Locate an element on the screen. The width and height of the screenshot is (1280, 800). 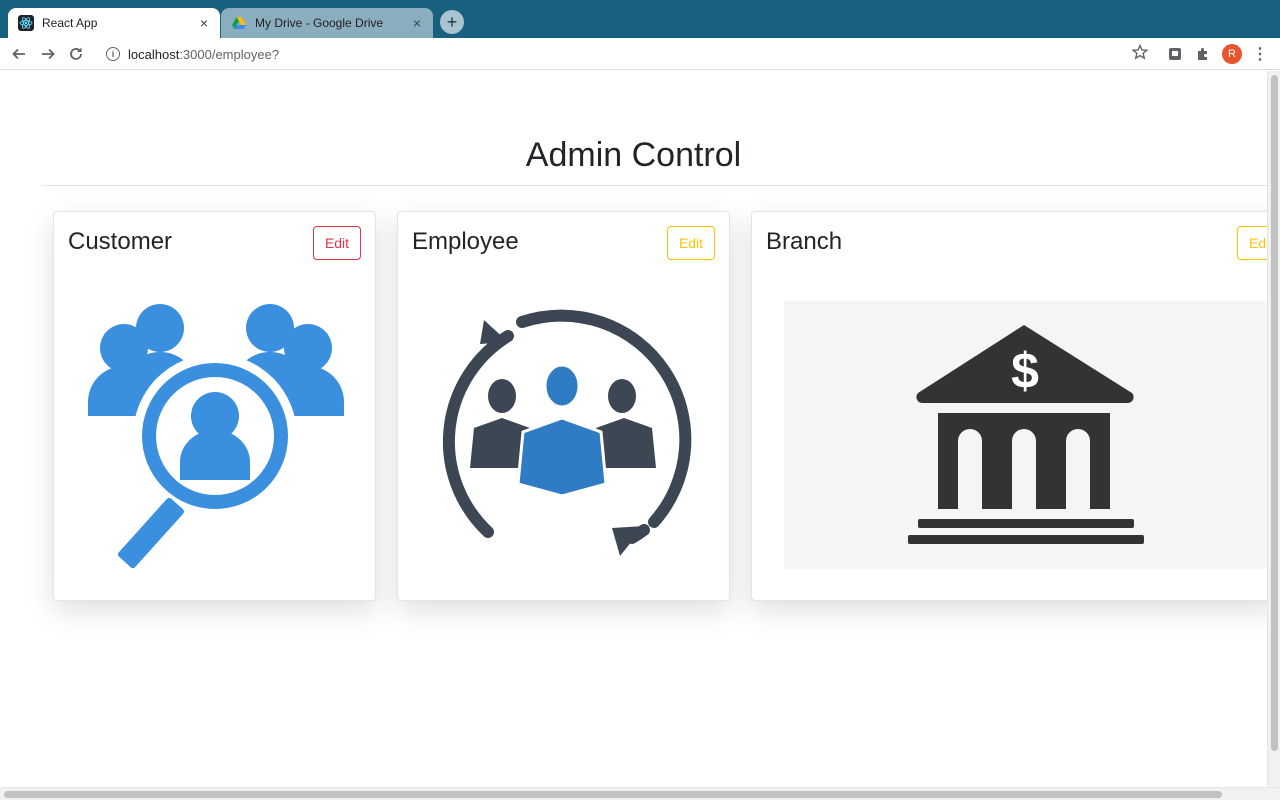
new-tab-button: + is located at coordinates (452, 22).